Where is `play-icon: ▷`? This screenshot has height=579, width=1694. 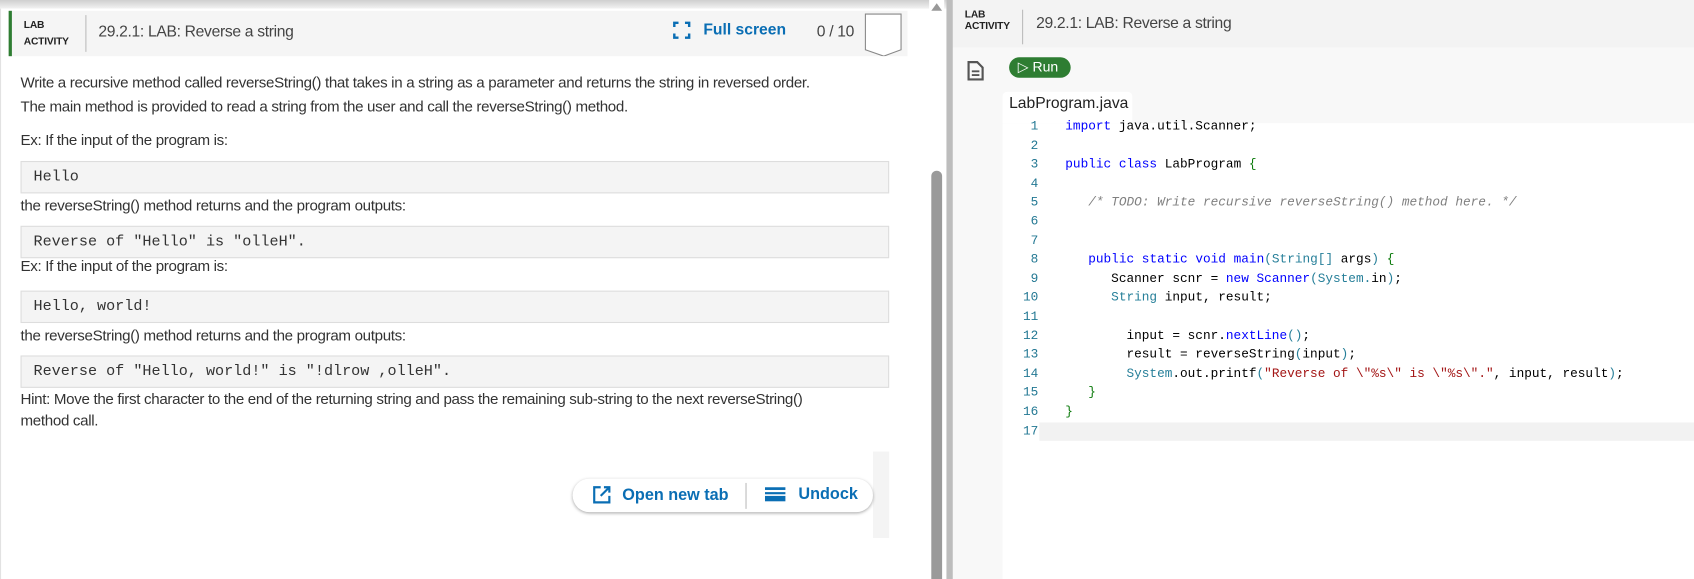 play-icon: ▷ is located at coordinates (1023, 66).